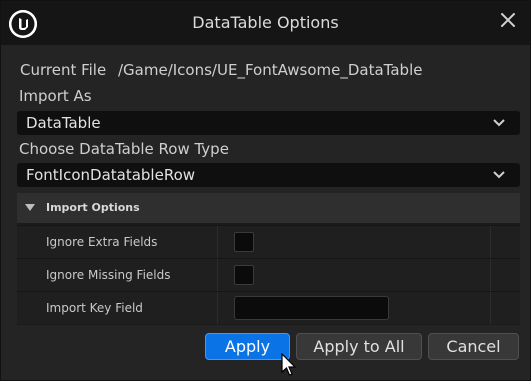 This screenshot has height=381, width=531. I want to click on title-bar: DataTable Options, so click(265, 23).